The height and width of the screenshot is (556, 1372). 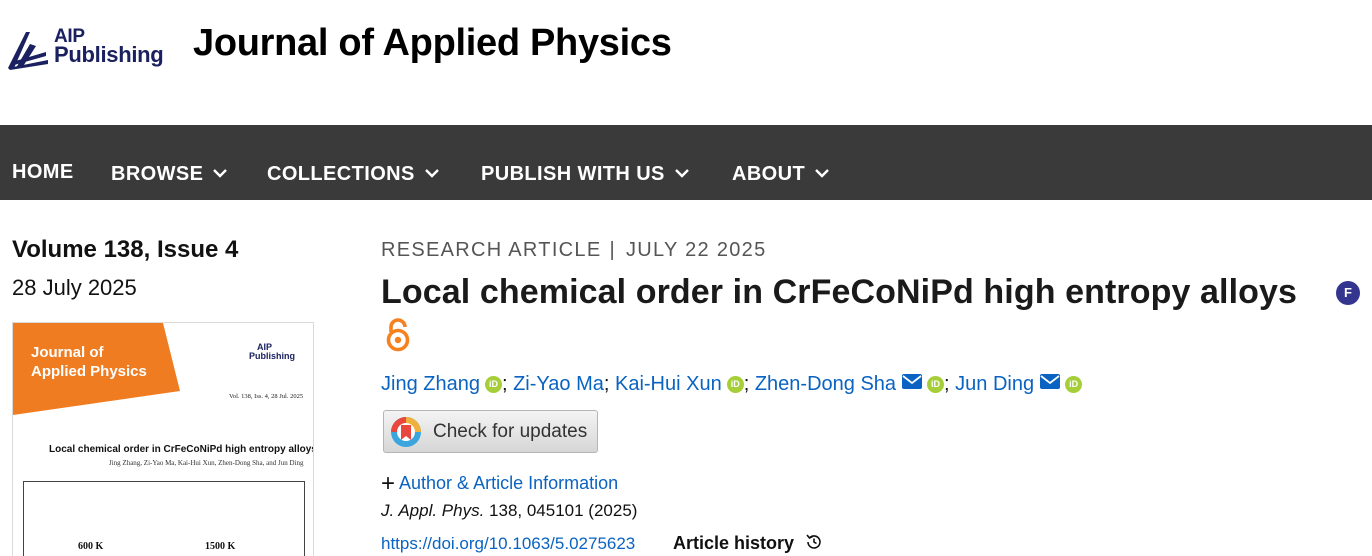 I want to click on cover-journal-name: Journal of Applied Physics, so click(x=89, y=362).